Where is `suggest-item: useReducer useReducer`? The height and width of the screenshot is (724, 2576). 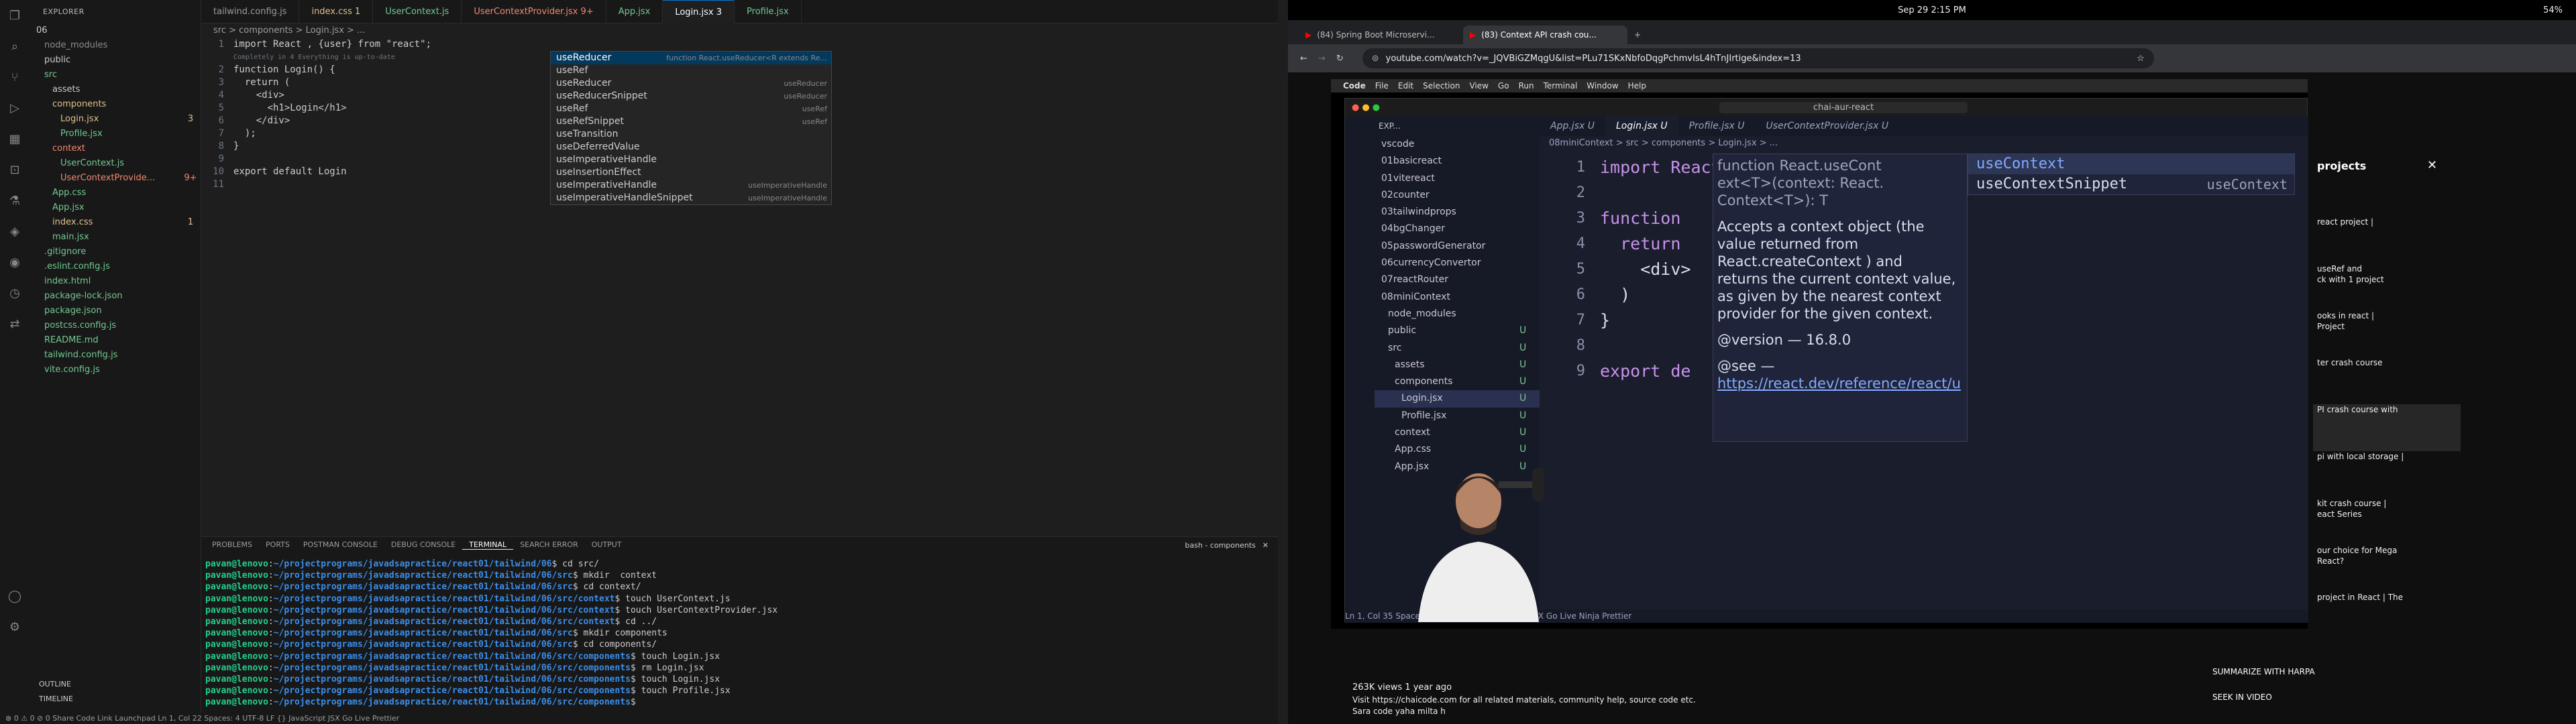 suggest-item: useReducer useReducer is located at coordinates (691, 83).